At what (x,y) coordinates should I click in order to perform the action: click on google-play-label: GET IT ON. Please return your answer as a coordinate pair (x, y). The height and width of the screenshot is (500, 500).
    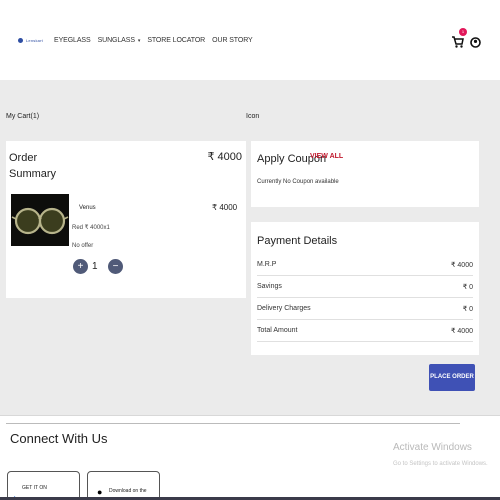
    Looking at the image, I should click on (34, 488).